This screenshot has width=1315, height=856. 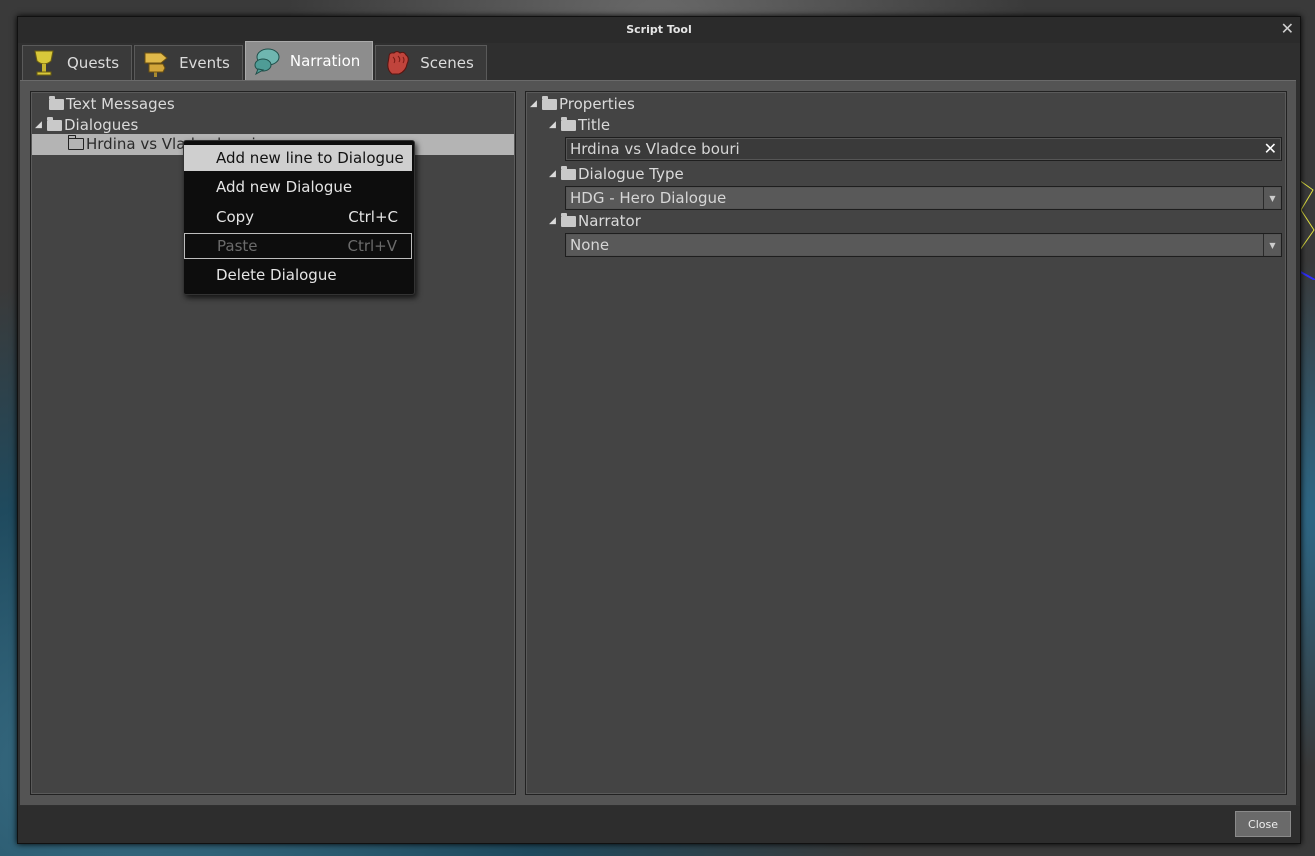 What do you see at coordinates (594, 125) in the screenshot?
I see `property-label: Title` at bounding box center [594, 125].